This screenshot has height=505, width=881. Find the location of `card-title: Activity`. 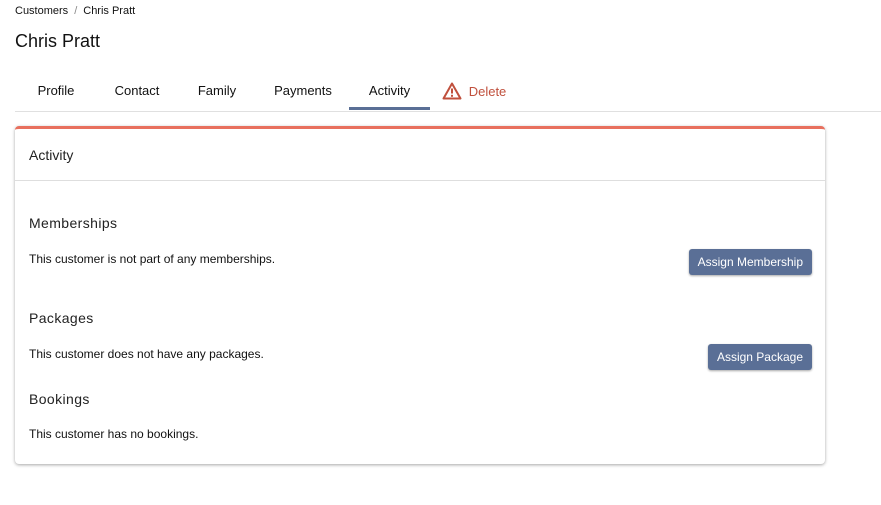

card-title: Activity is located at coordinates (420, 155).